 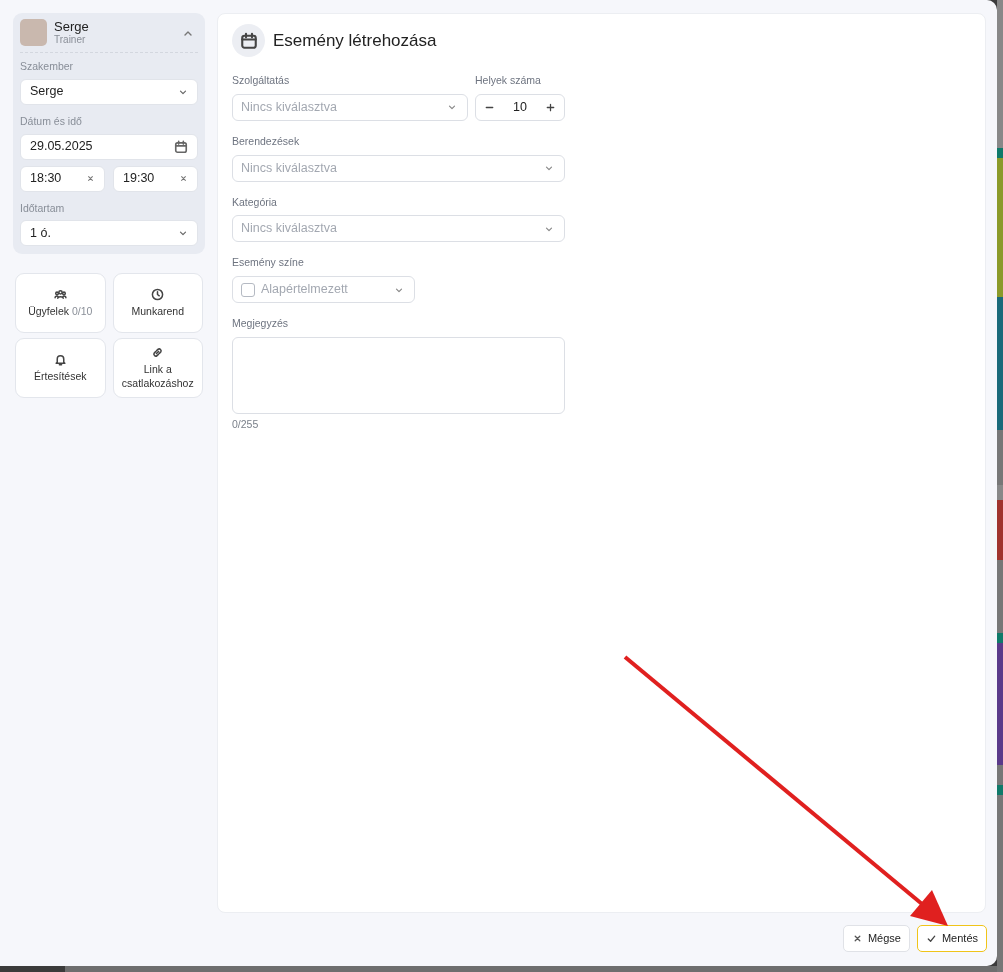 What do you see at coordinates (109, 233) in the screenshot?
I see `select-field: 1 ó.` at bounding box center [109, 233].